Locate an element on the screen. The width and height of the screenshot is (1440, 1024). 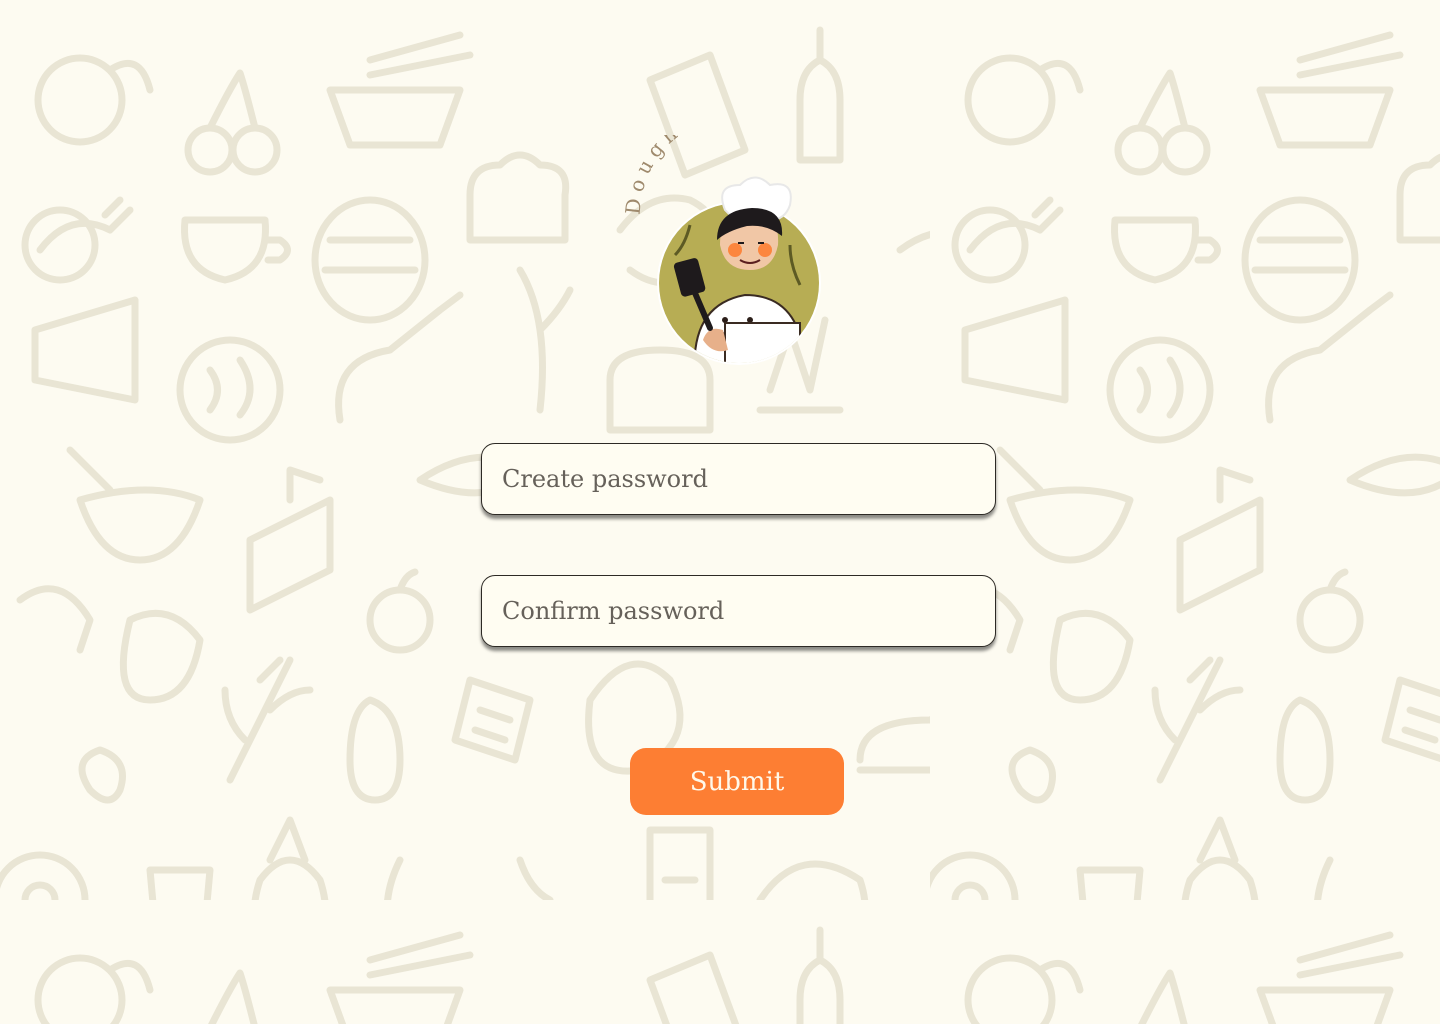
create-password-input is located at coordinates (738, 479).